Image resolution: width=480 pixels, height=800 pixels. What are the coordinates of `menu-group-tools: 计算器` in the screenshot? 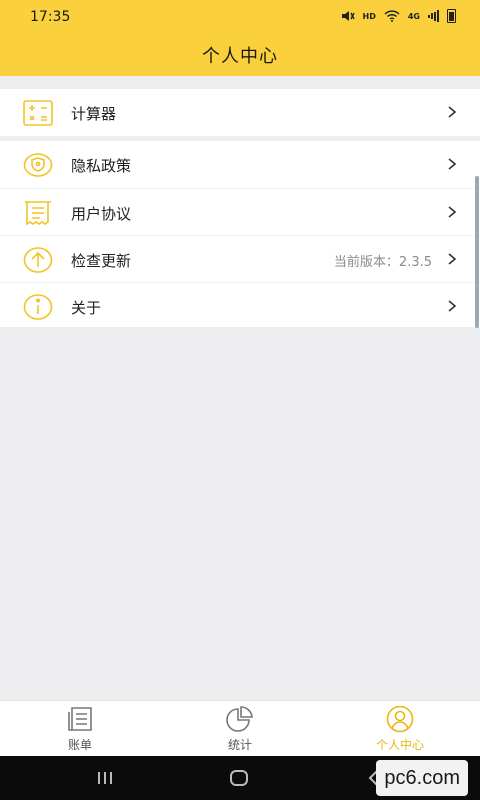 It's located at (240, 112).